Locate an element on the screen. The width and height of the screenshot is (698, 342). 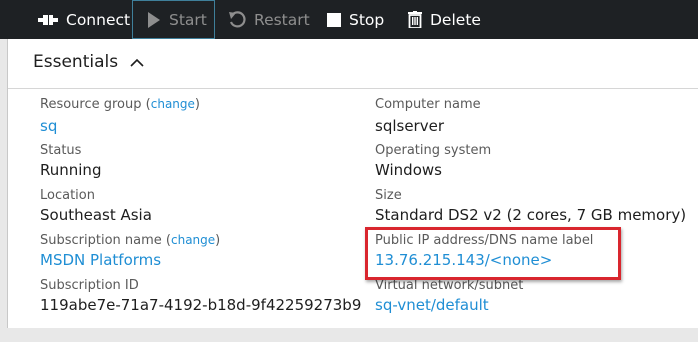
command-toolbar: Connect Start Restart Stop Delete is located at coordinates (349, 19).